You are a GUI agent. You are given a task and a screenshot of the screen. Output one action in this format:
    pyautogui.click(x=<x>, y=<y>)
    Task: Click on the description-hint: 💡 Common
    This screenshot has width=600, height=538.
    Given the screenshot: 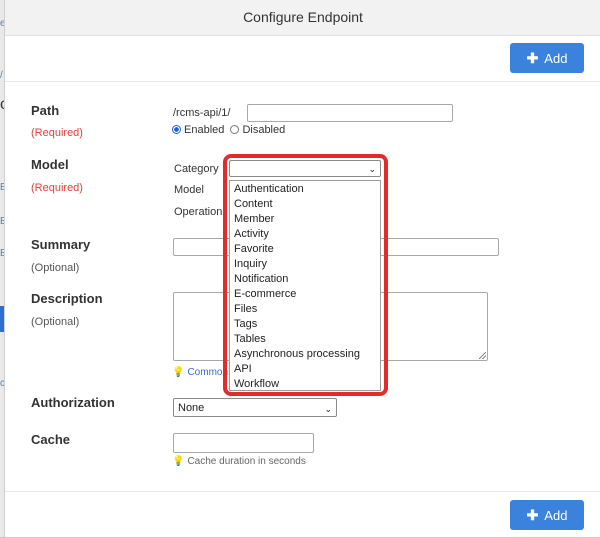 What is the action you would take?
    pyautogui.click(x=200, y=372)
    